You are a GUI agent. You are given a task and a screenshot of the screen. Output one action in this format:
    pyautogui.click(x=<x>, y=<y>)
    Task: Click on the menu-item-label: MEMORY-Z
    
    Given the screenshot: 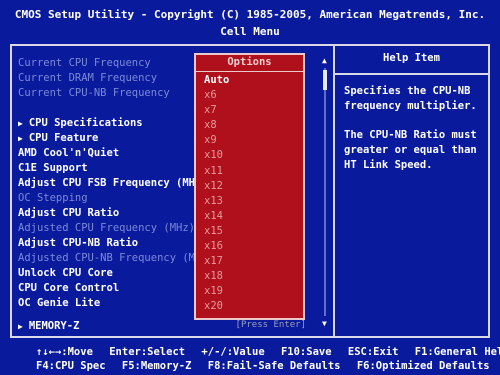 What is the action you would take?
    pyautogui.click(x=54, y=326)
    